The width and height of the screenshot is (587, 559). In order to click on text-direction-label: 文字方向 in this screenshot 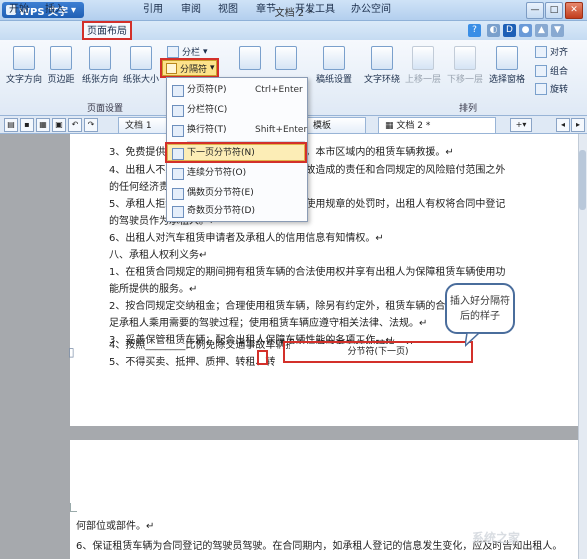, I will do `click(23, 80)`.